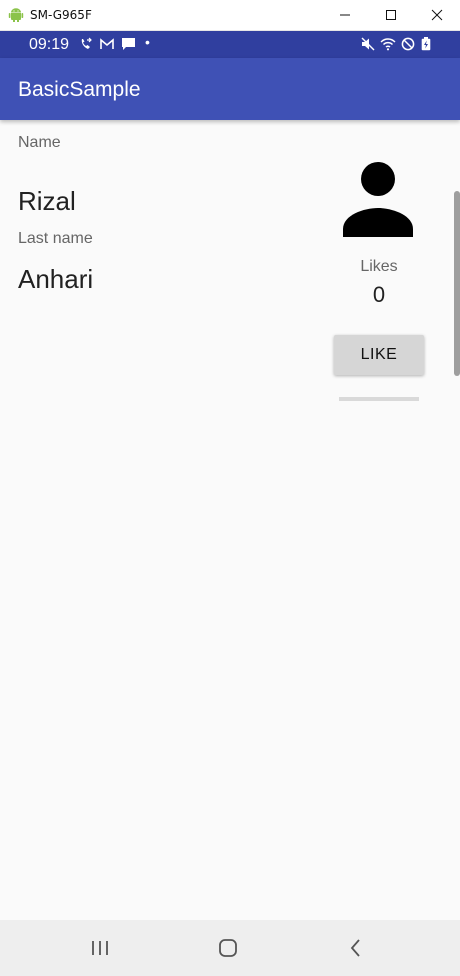 The image size is (460, 976). I want to click on home-icon, so click(228, 948).